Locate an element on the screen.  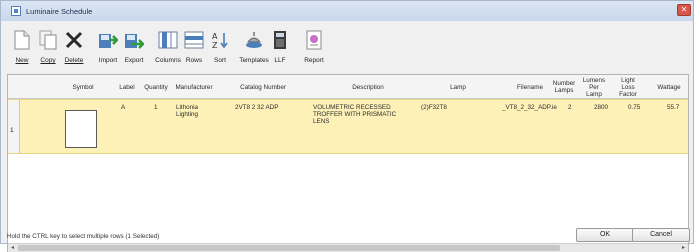
svg-text: Z is located at coordinates (215, 45).